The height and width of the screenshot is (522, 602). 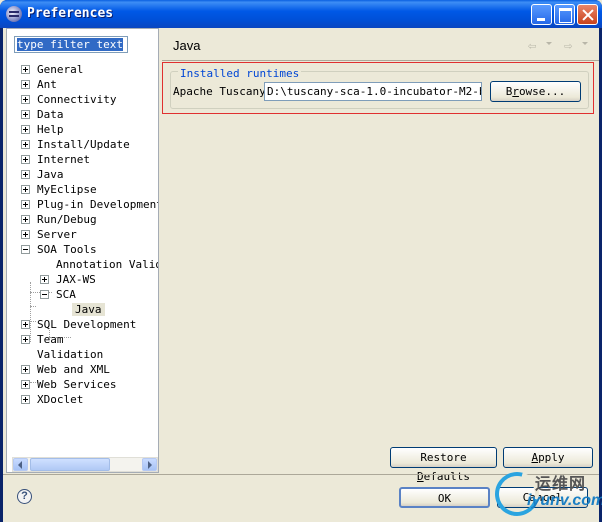 What do you see at coordinates (60, 69) in the screenshot?
I see `tree-item-label: General` at bounding box center [60, 69].